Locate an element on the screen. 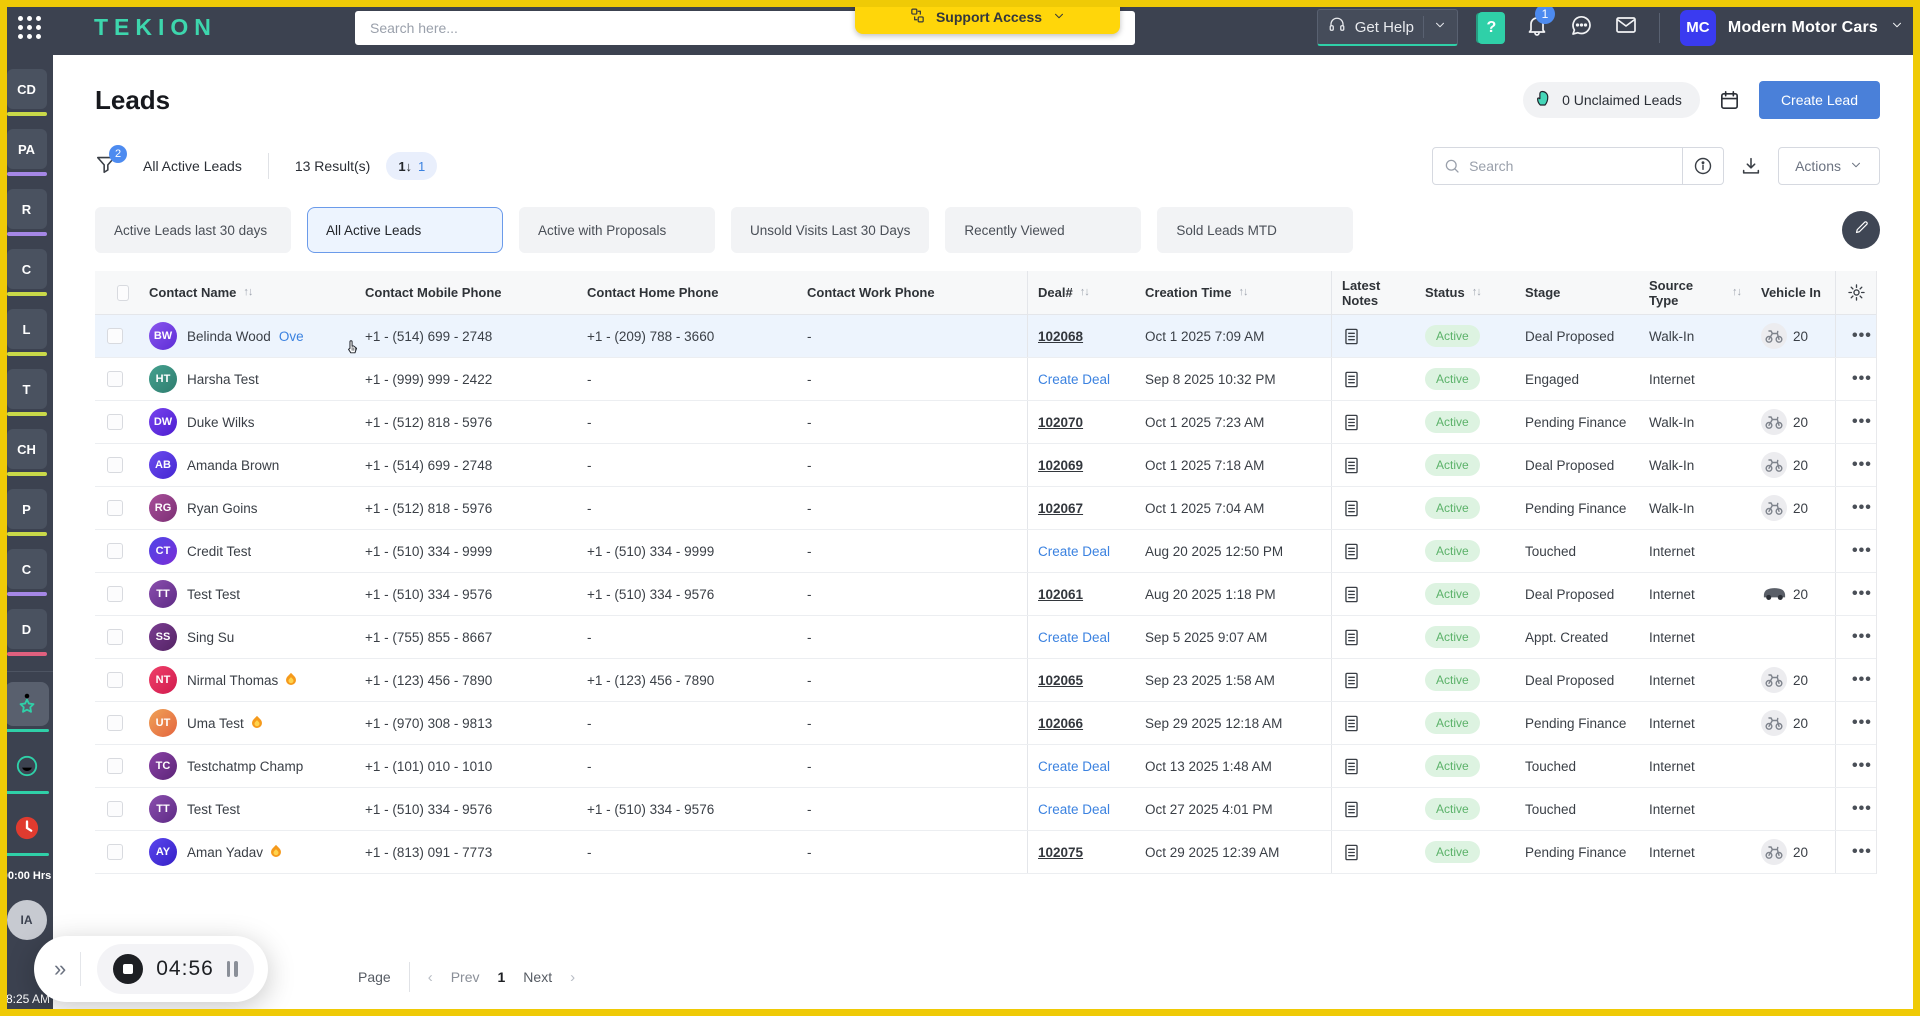 Image resolution: width=1920 pixels, height=1016 pixels. contact-name: Sing Su is located at coordinates (210, 637).